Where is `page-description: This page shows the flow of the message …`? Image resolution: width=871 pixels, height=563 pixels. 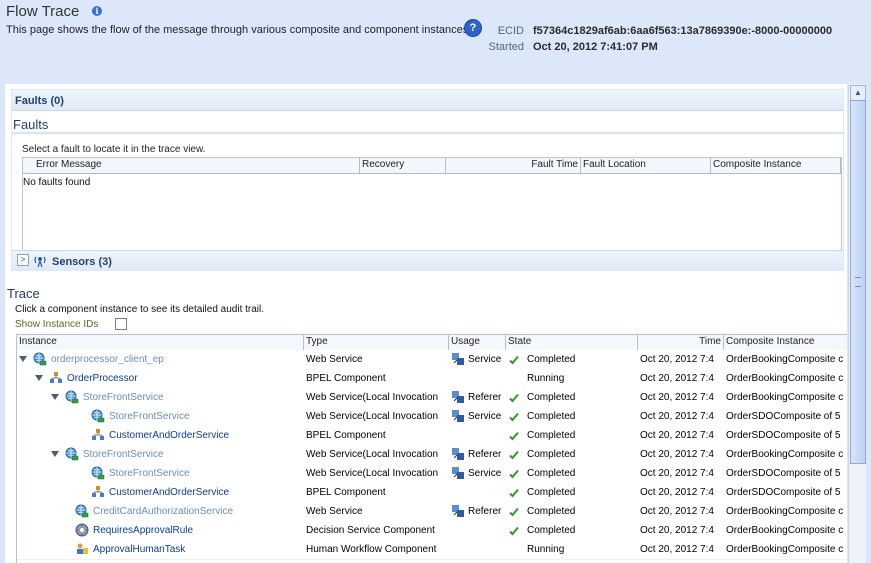 page-description: This page shows the flow of the message … is located at coordinates (239, 30).